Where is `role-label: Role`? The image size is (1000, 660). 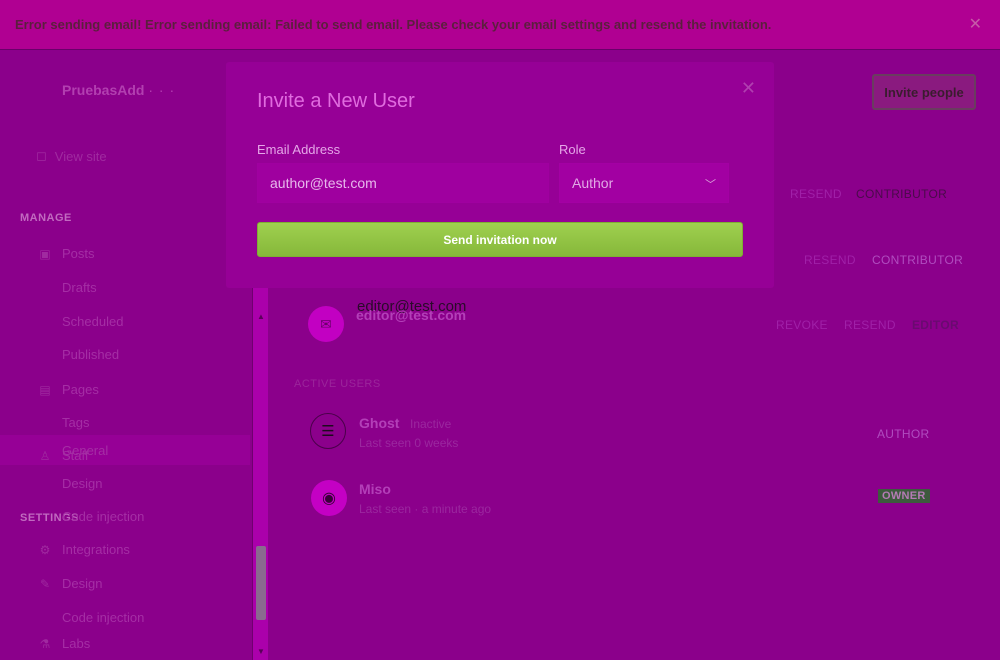 role-label: Role is located at coordinates (572, 149).